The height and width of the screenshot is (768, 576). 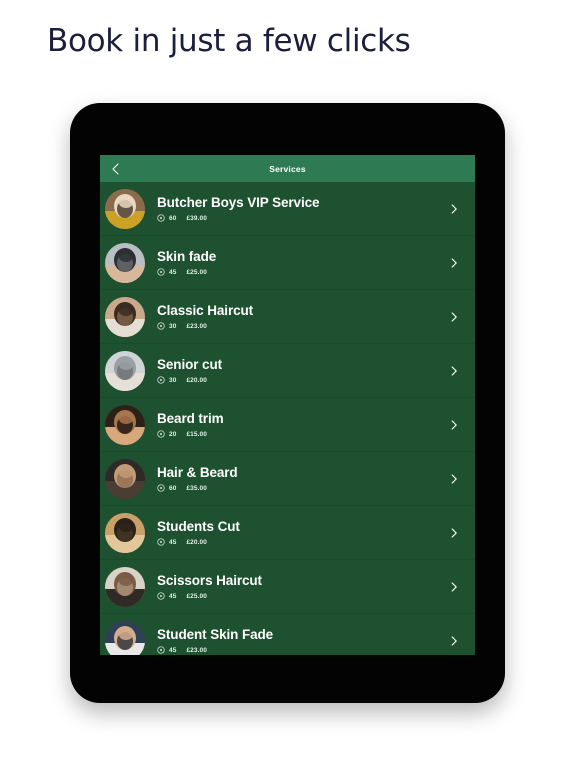 What do you see at coordinates (116, 169) in the screenshot?
I see `chevron-left-icon` at bounding box center [116, 169].